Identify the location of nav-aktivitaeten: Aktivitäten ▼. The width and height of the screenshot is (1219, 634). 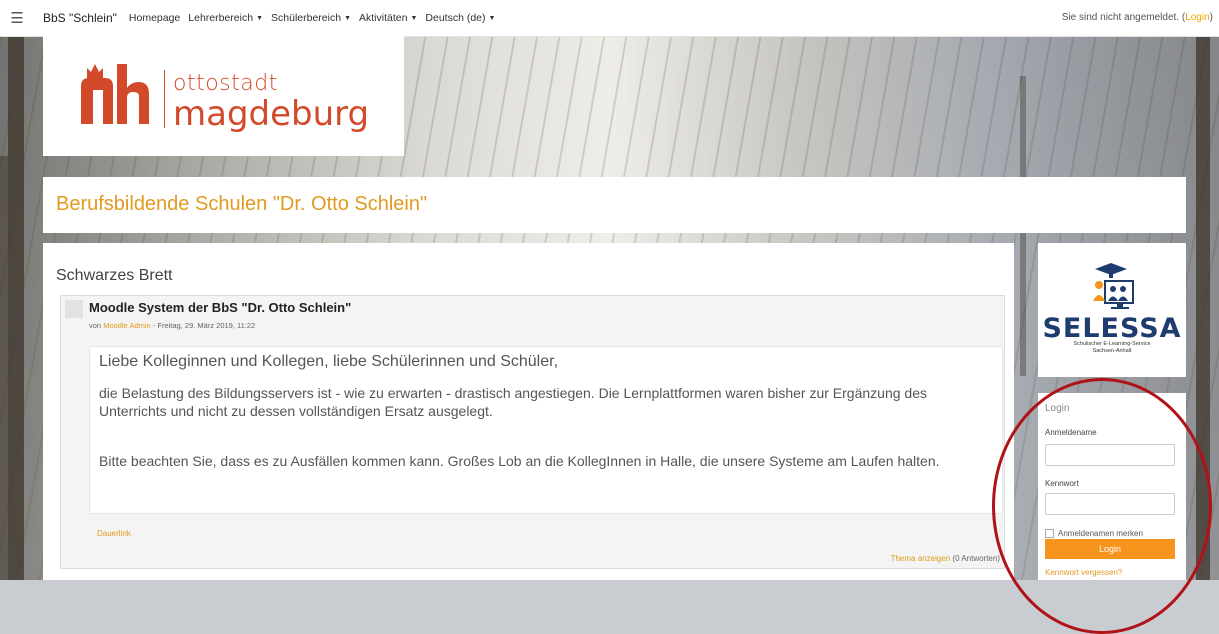
(388, 18).